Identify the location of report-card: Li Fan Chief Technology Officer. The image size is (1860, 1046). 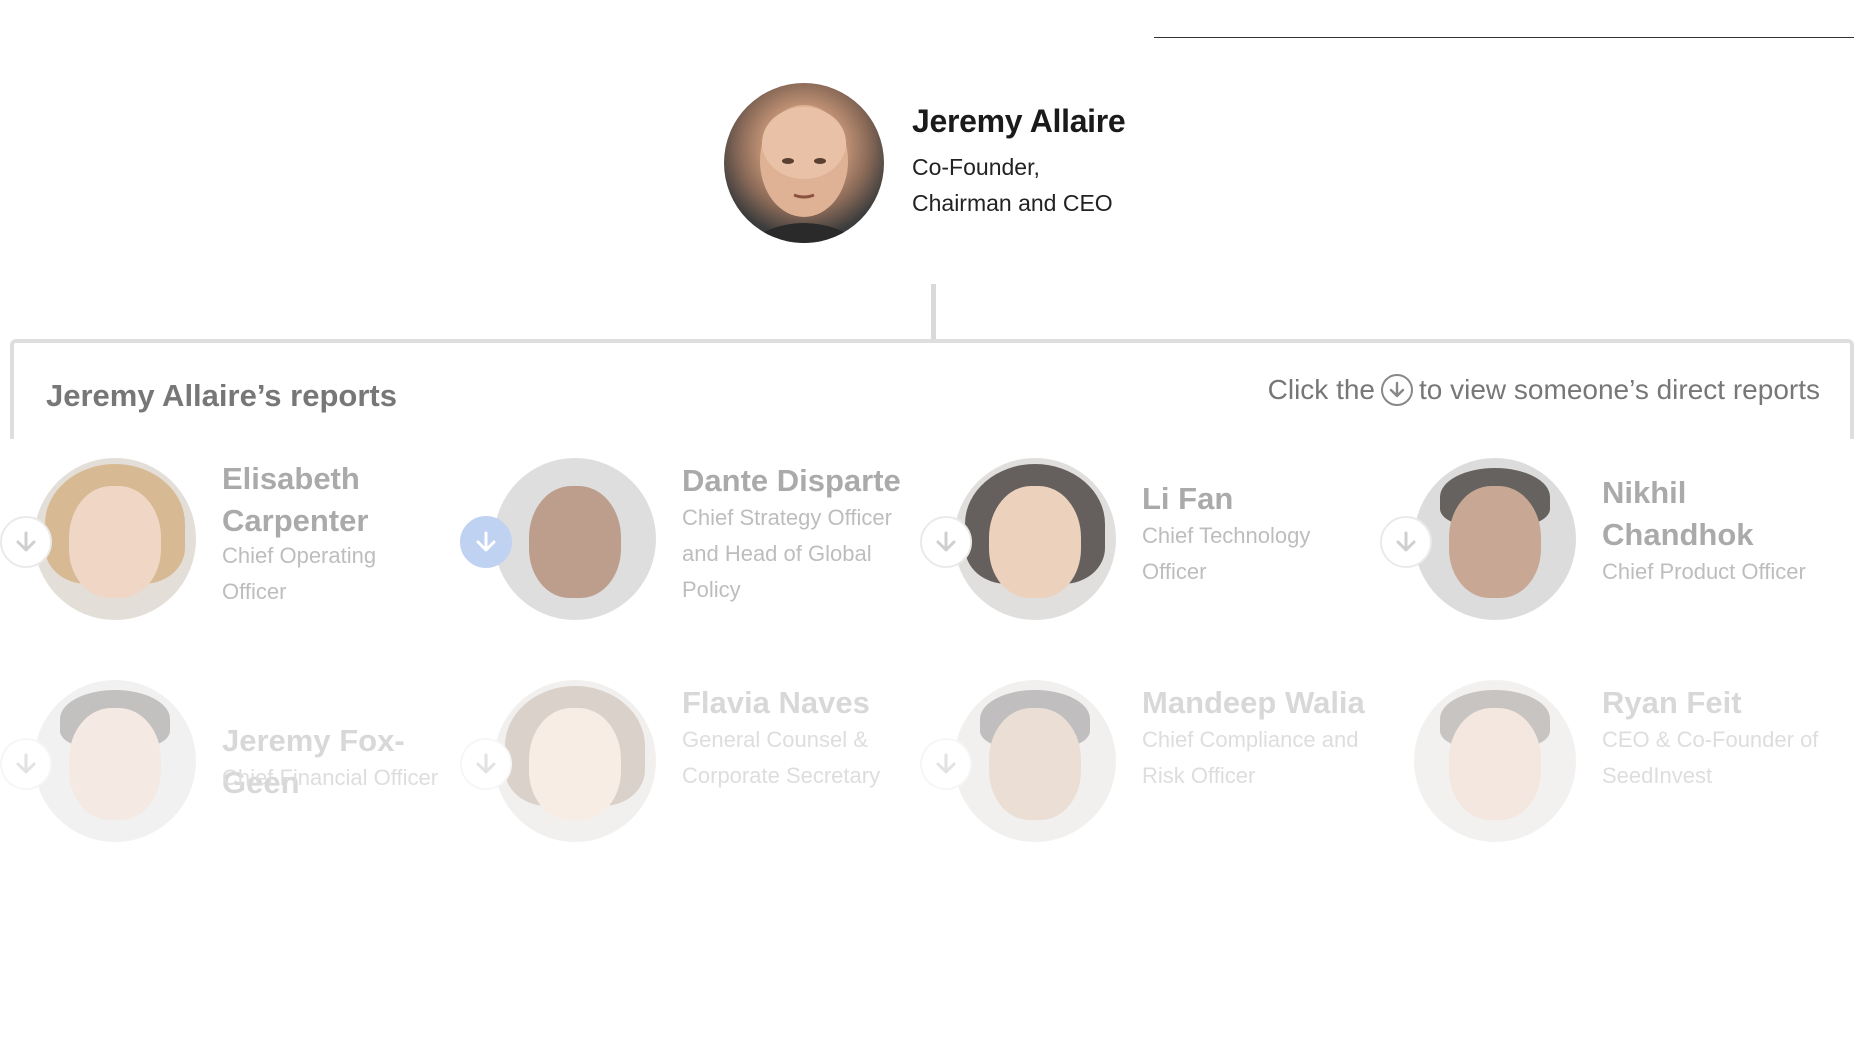
(1150, 543).